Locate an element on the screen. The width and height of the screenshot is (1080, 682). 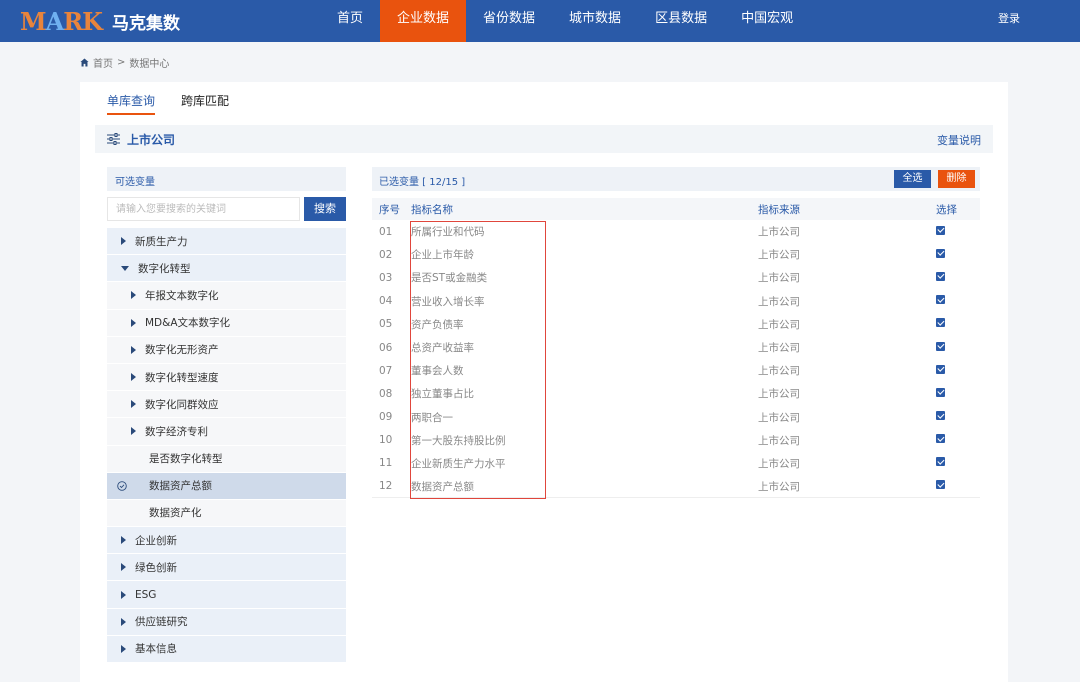
name-column-highlight is located at coordinates (478, 360).